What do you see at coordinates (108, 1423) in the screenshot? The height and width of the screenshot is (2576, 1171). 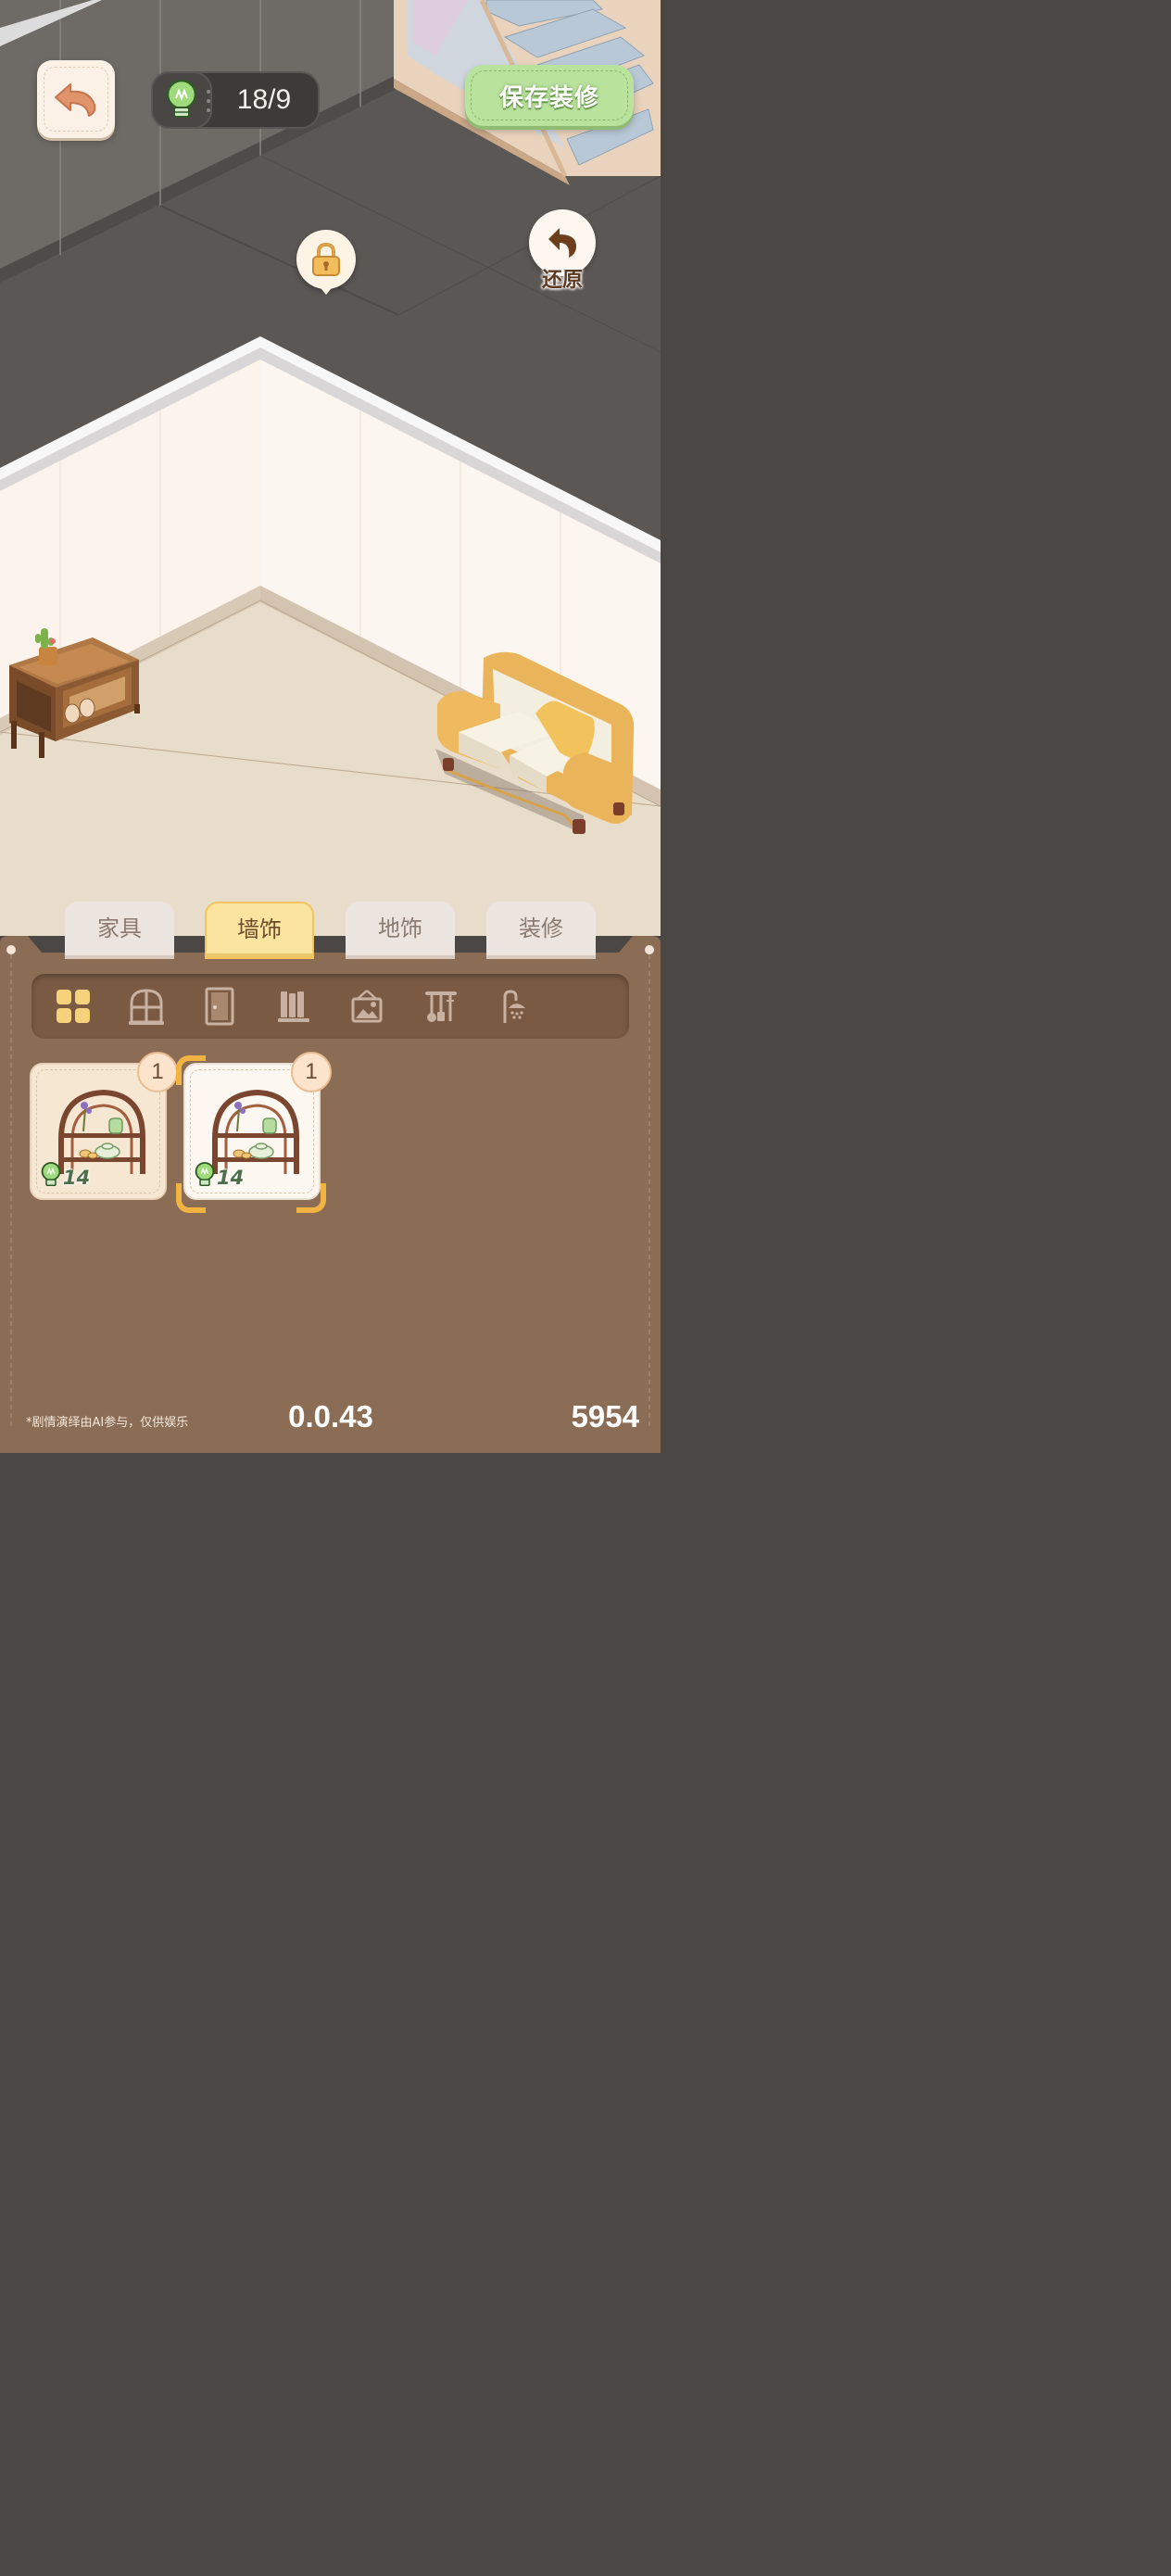 I see `ai-disclaimer: *剧情演绎由AI参与，仅供娱乐` at bounding box center [108, 1423].